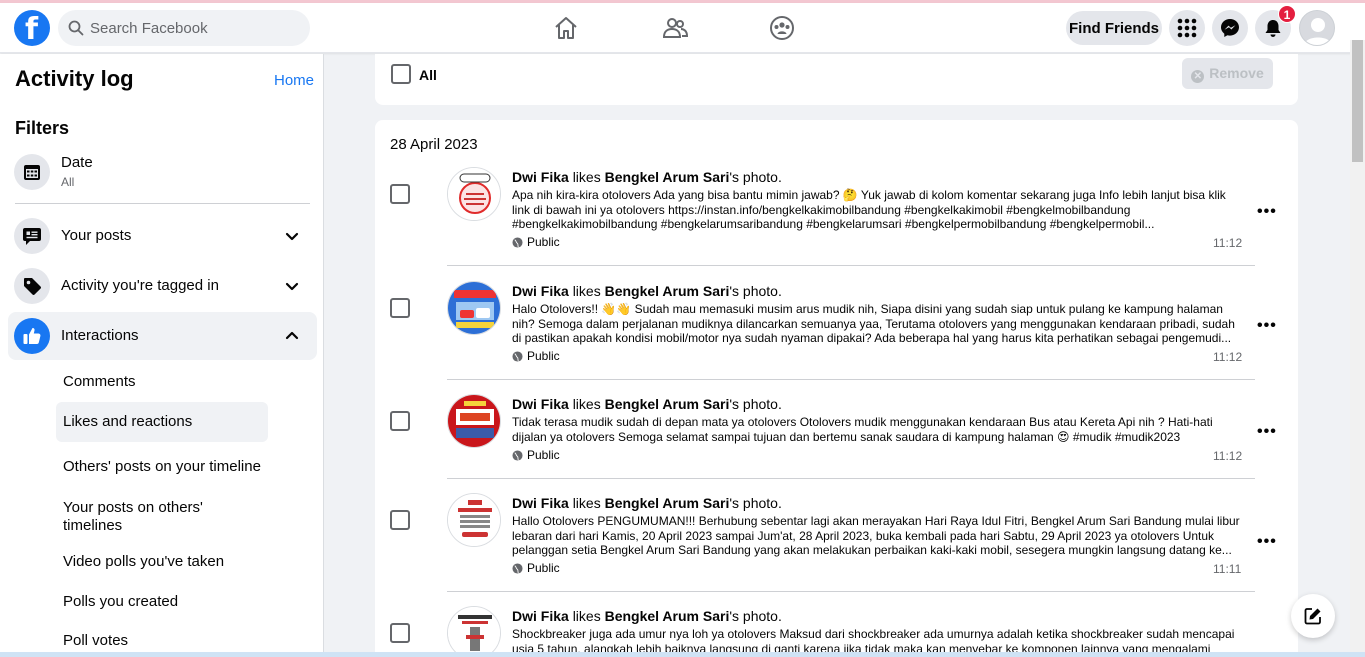  I want to click on search-box, so click(184, 28).